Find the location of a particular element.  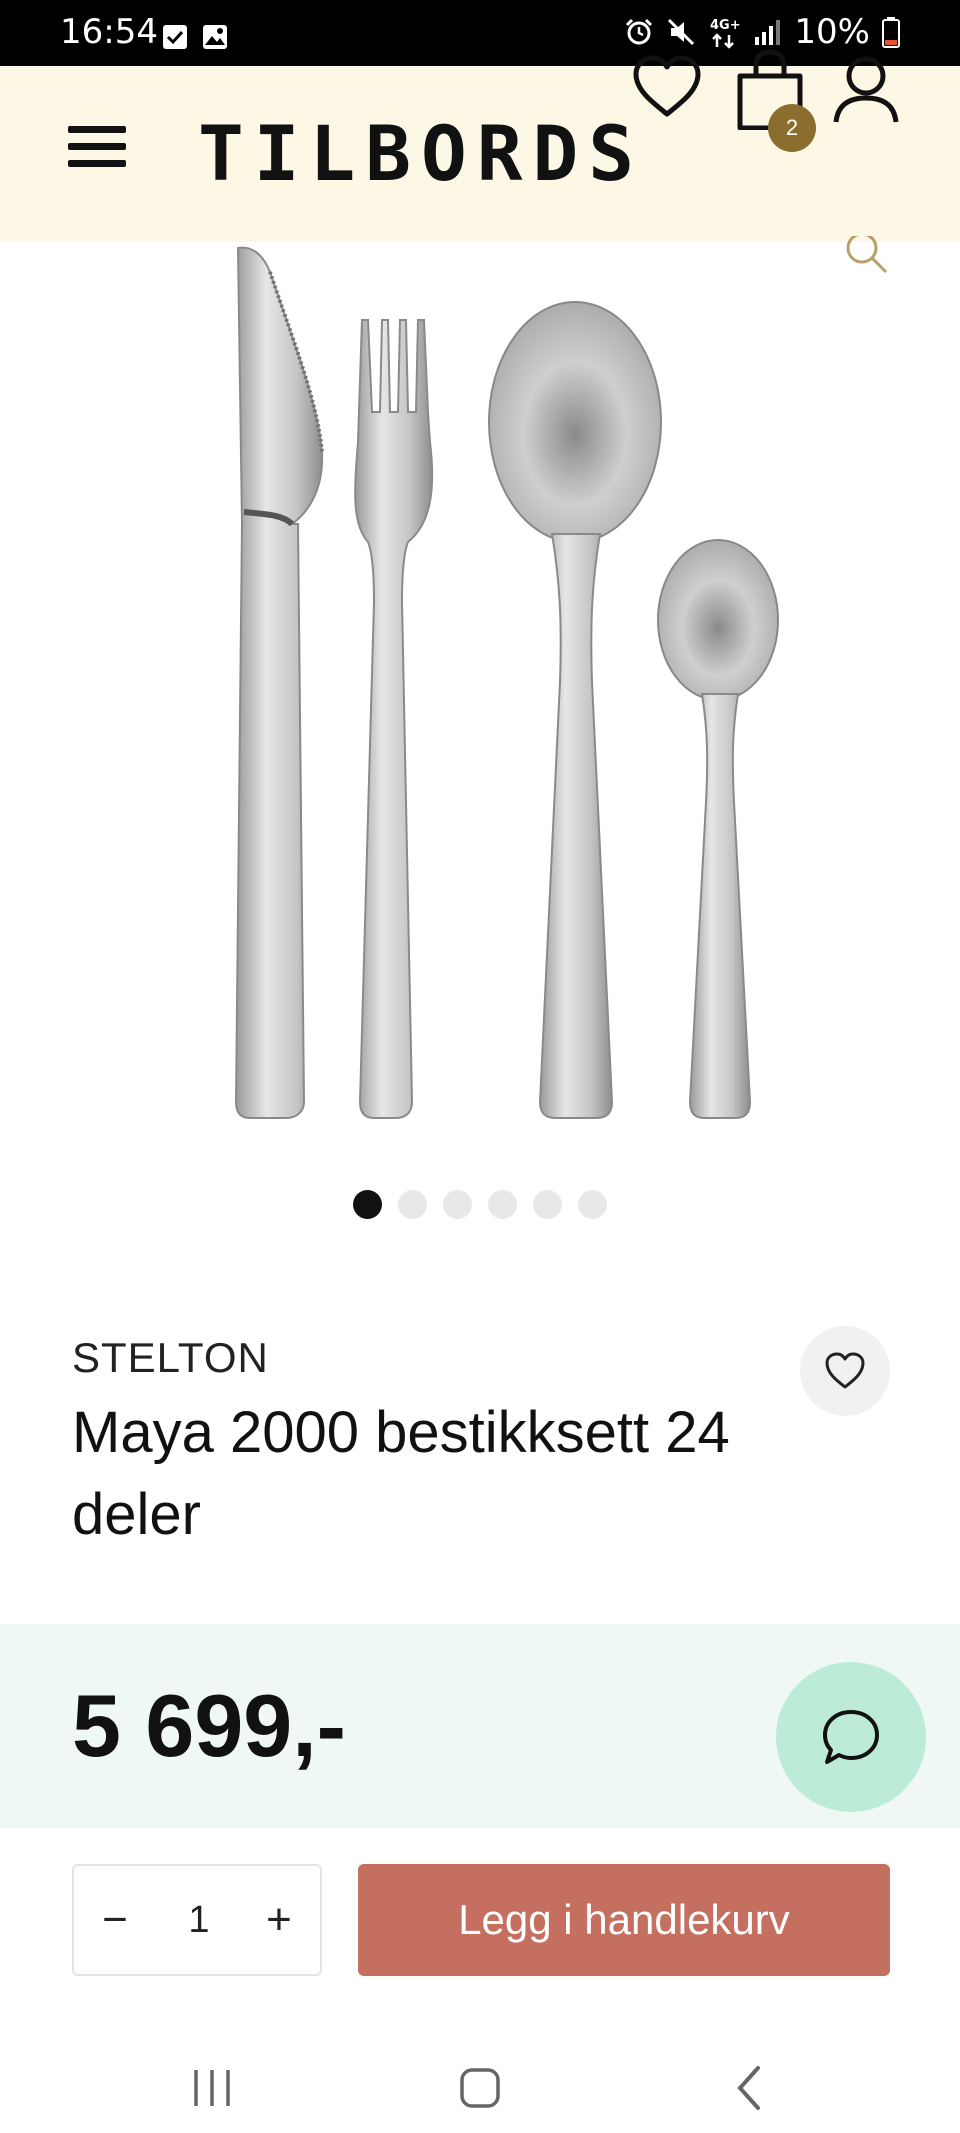

gallery-notification-icon is located at coordinates (215, 37).